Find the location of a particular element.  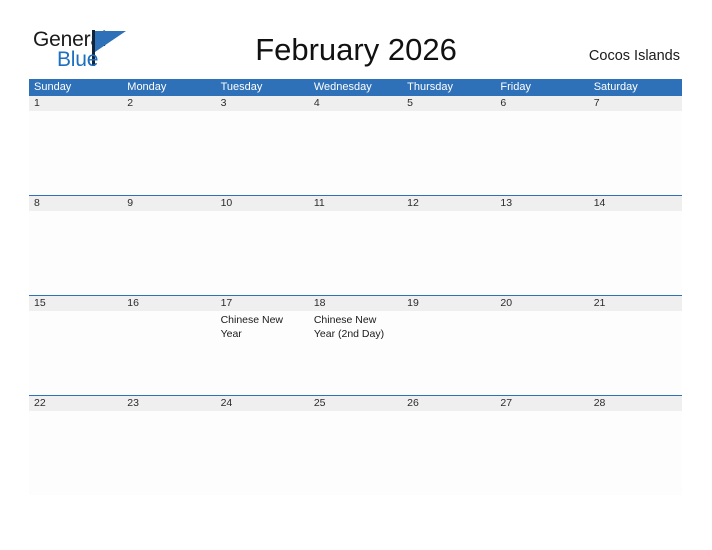

day-number: 18 is located at coordinates (355, 303).